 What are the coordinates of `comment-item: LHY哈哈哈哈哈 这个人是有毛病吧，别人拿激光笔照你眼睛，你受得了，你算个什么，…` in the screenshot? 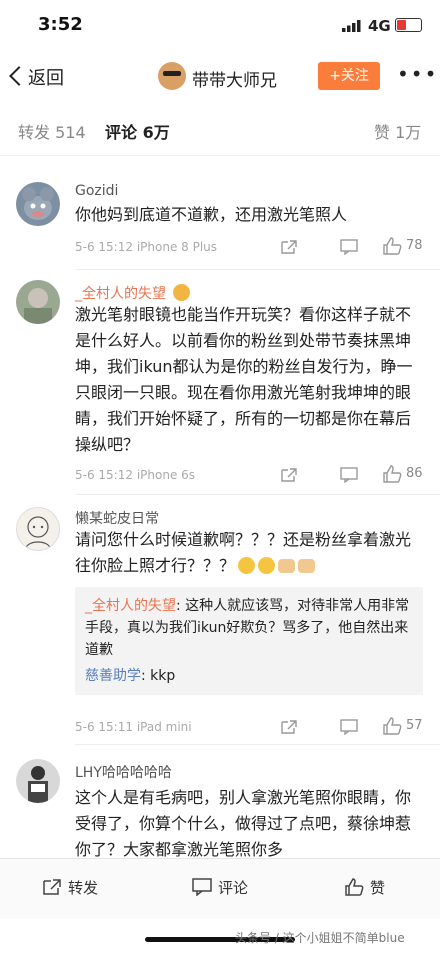 It's located at (220, 801).